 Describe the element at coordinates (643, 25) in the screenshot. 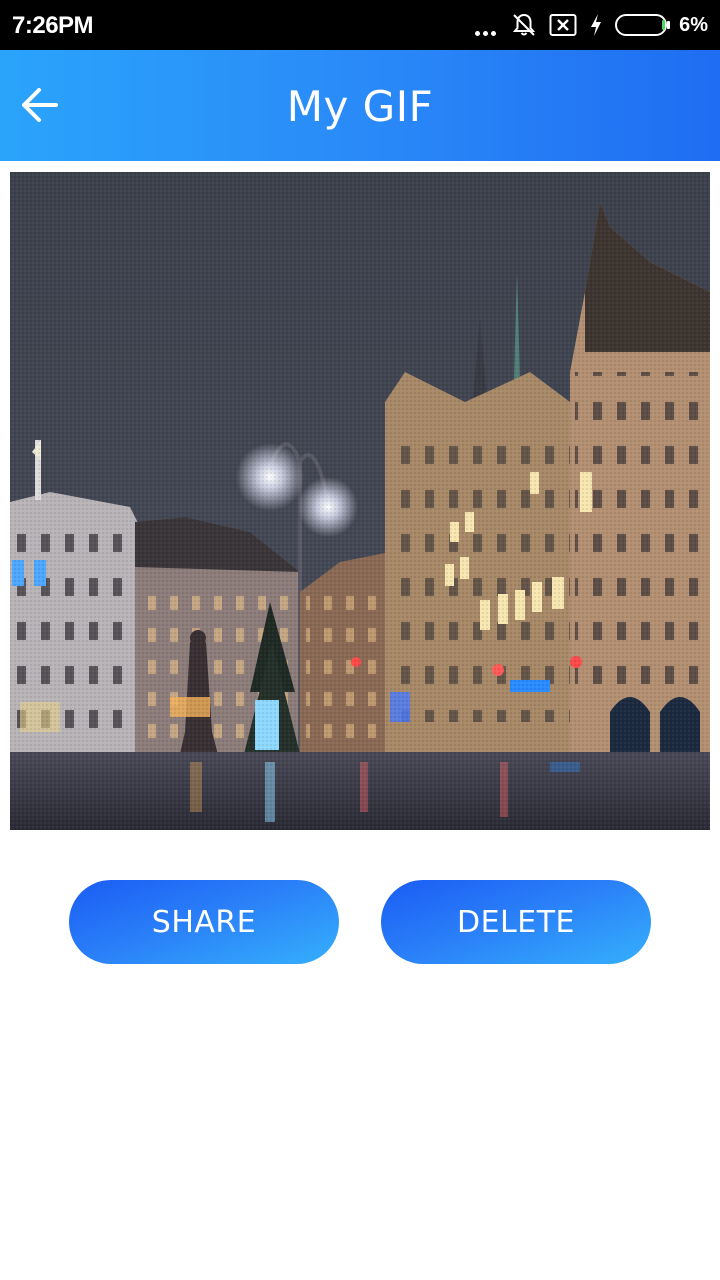

I see `battery-icon` at that location.